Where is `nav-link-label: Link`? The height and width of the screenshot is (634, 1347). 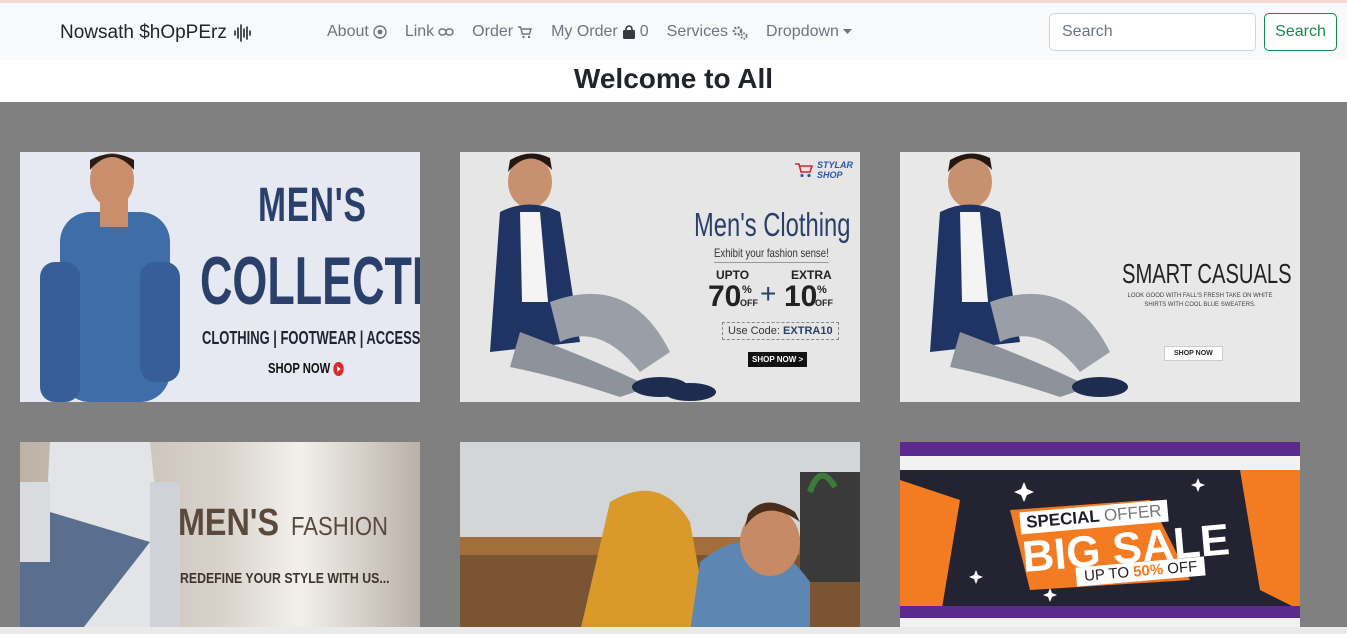
nav-link-label: Link is located at coordinates (419, 31).